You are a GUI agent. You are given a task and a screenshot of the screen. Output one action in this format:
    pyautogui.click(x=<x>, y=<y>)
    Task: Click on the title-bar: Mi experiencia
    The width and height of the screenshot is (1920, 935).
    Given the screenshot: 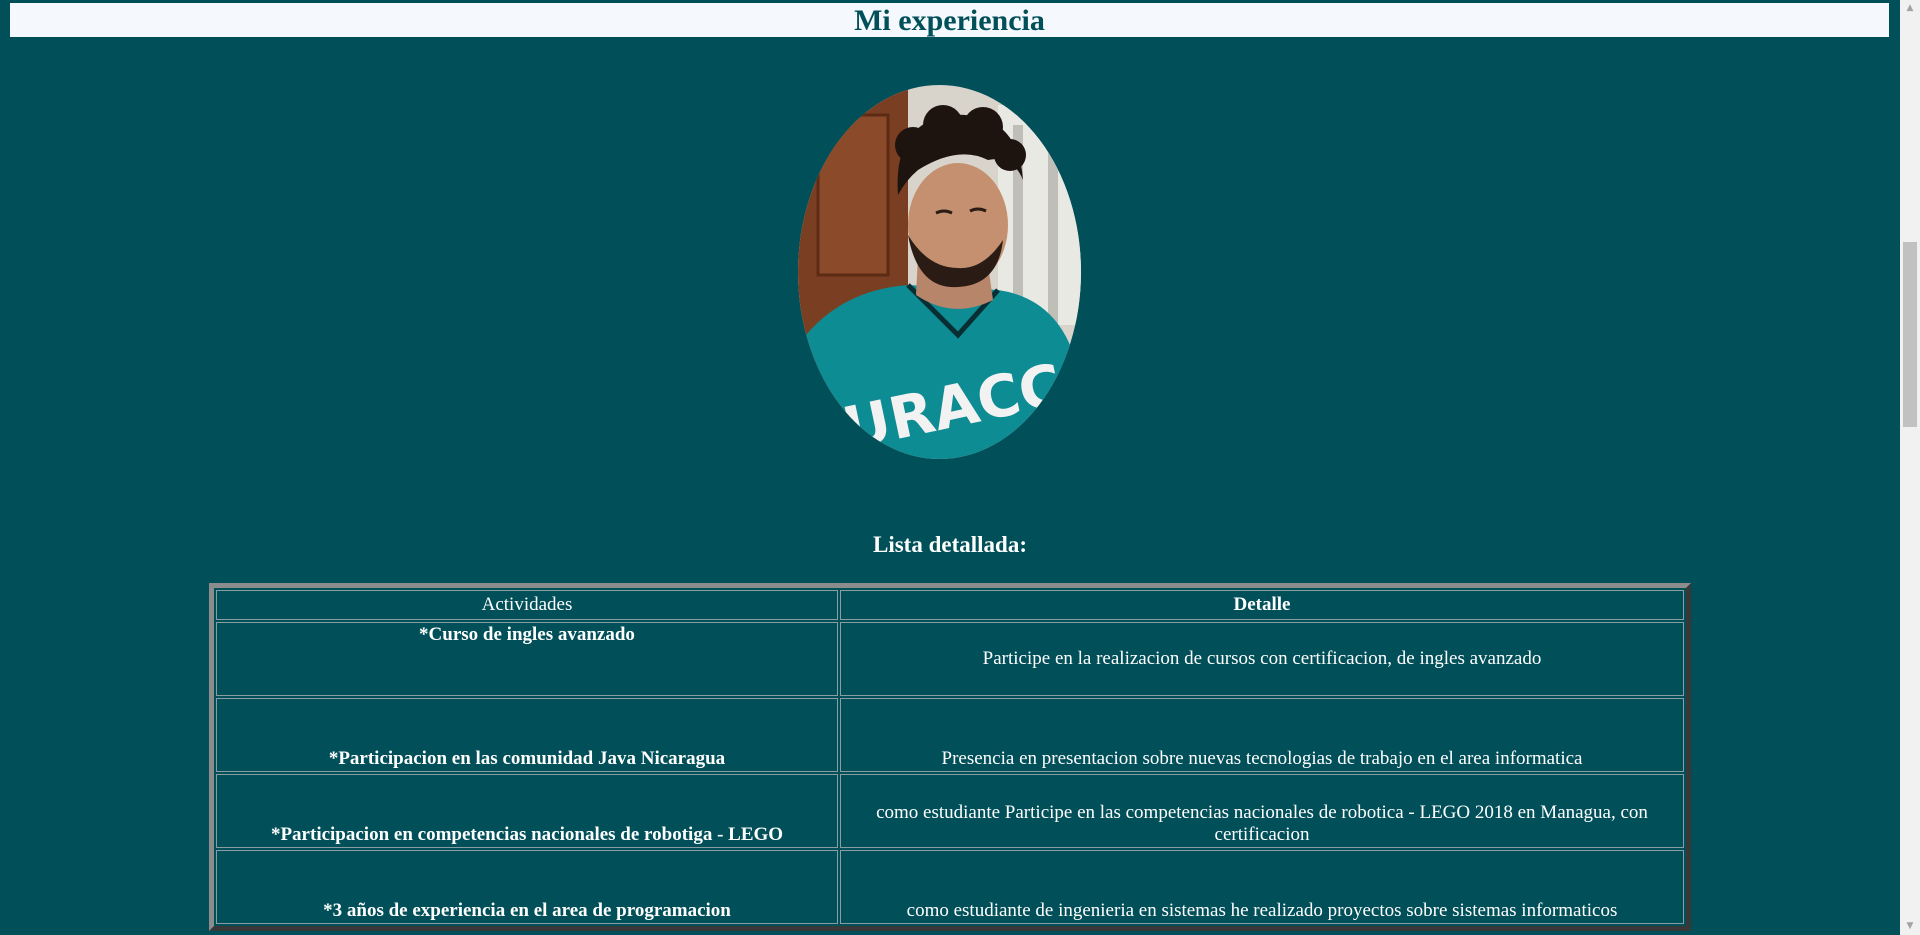 What is the action you would take?
    pyautogui.click(x=949, y=20)
    